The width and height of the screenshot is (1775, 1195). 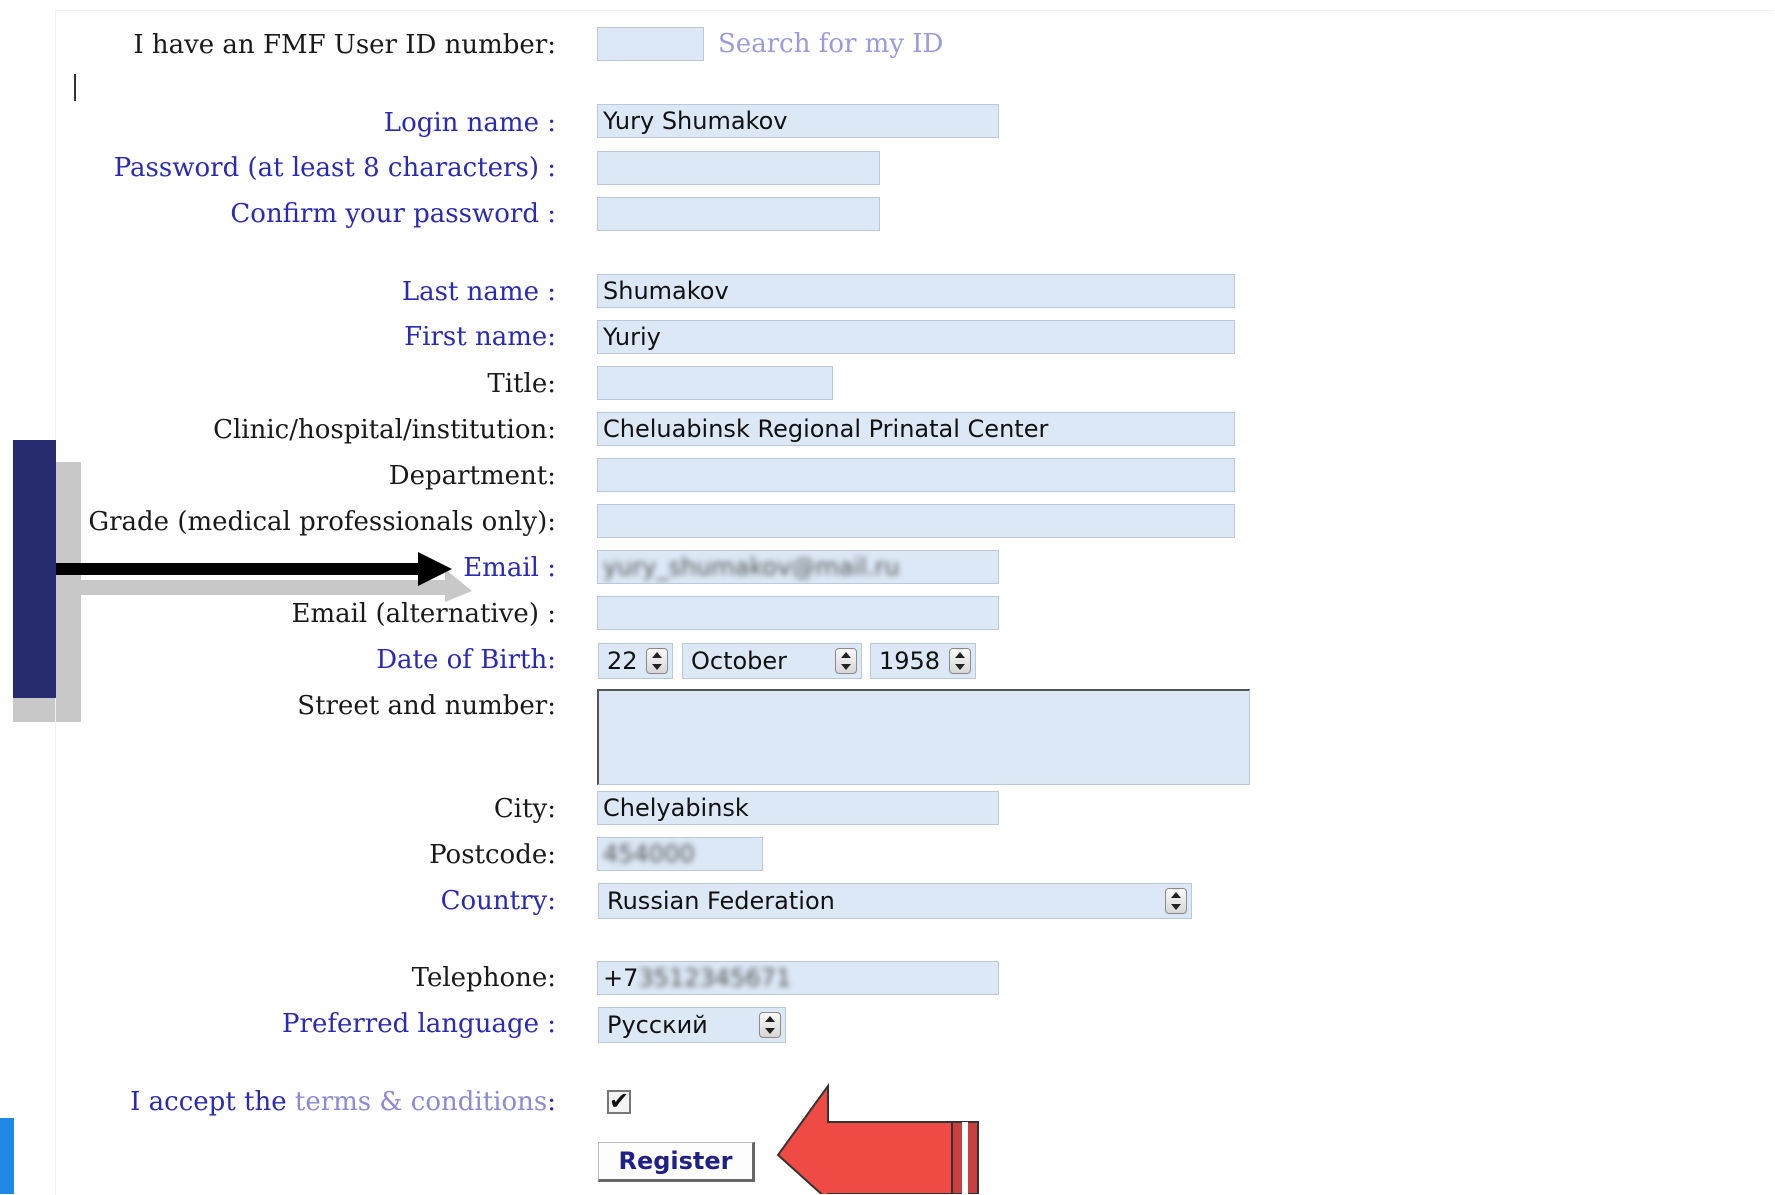 I want to click on telephone-input: +73512345671, so click(x=798, y=978).